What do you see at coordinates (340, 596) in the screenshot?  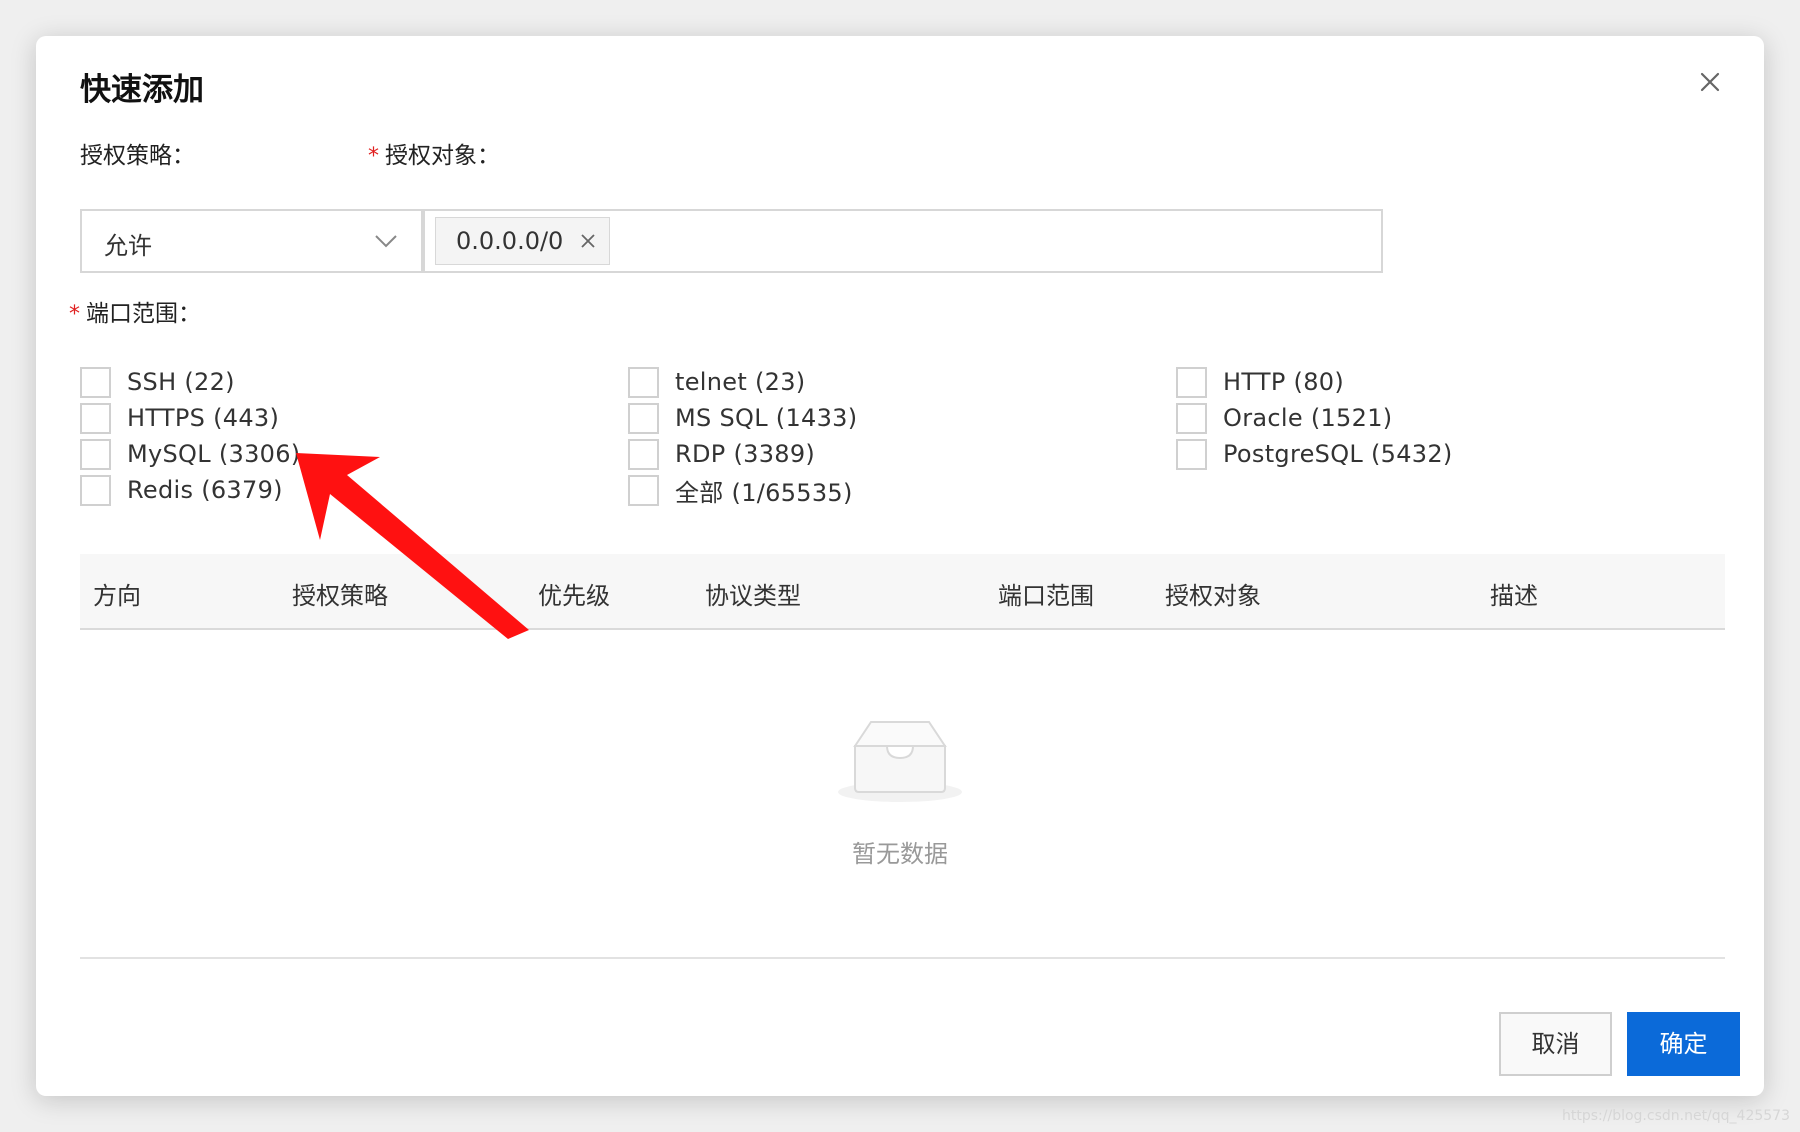 I see `column-header-policy: 授权策略` at bounding box center [340, 596].